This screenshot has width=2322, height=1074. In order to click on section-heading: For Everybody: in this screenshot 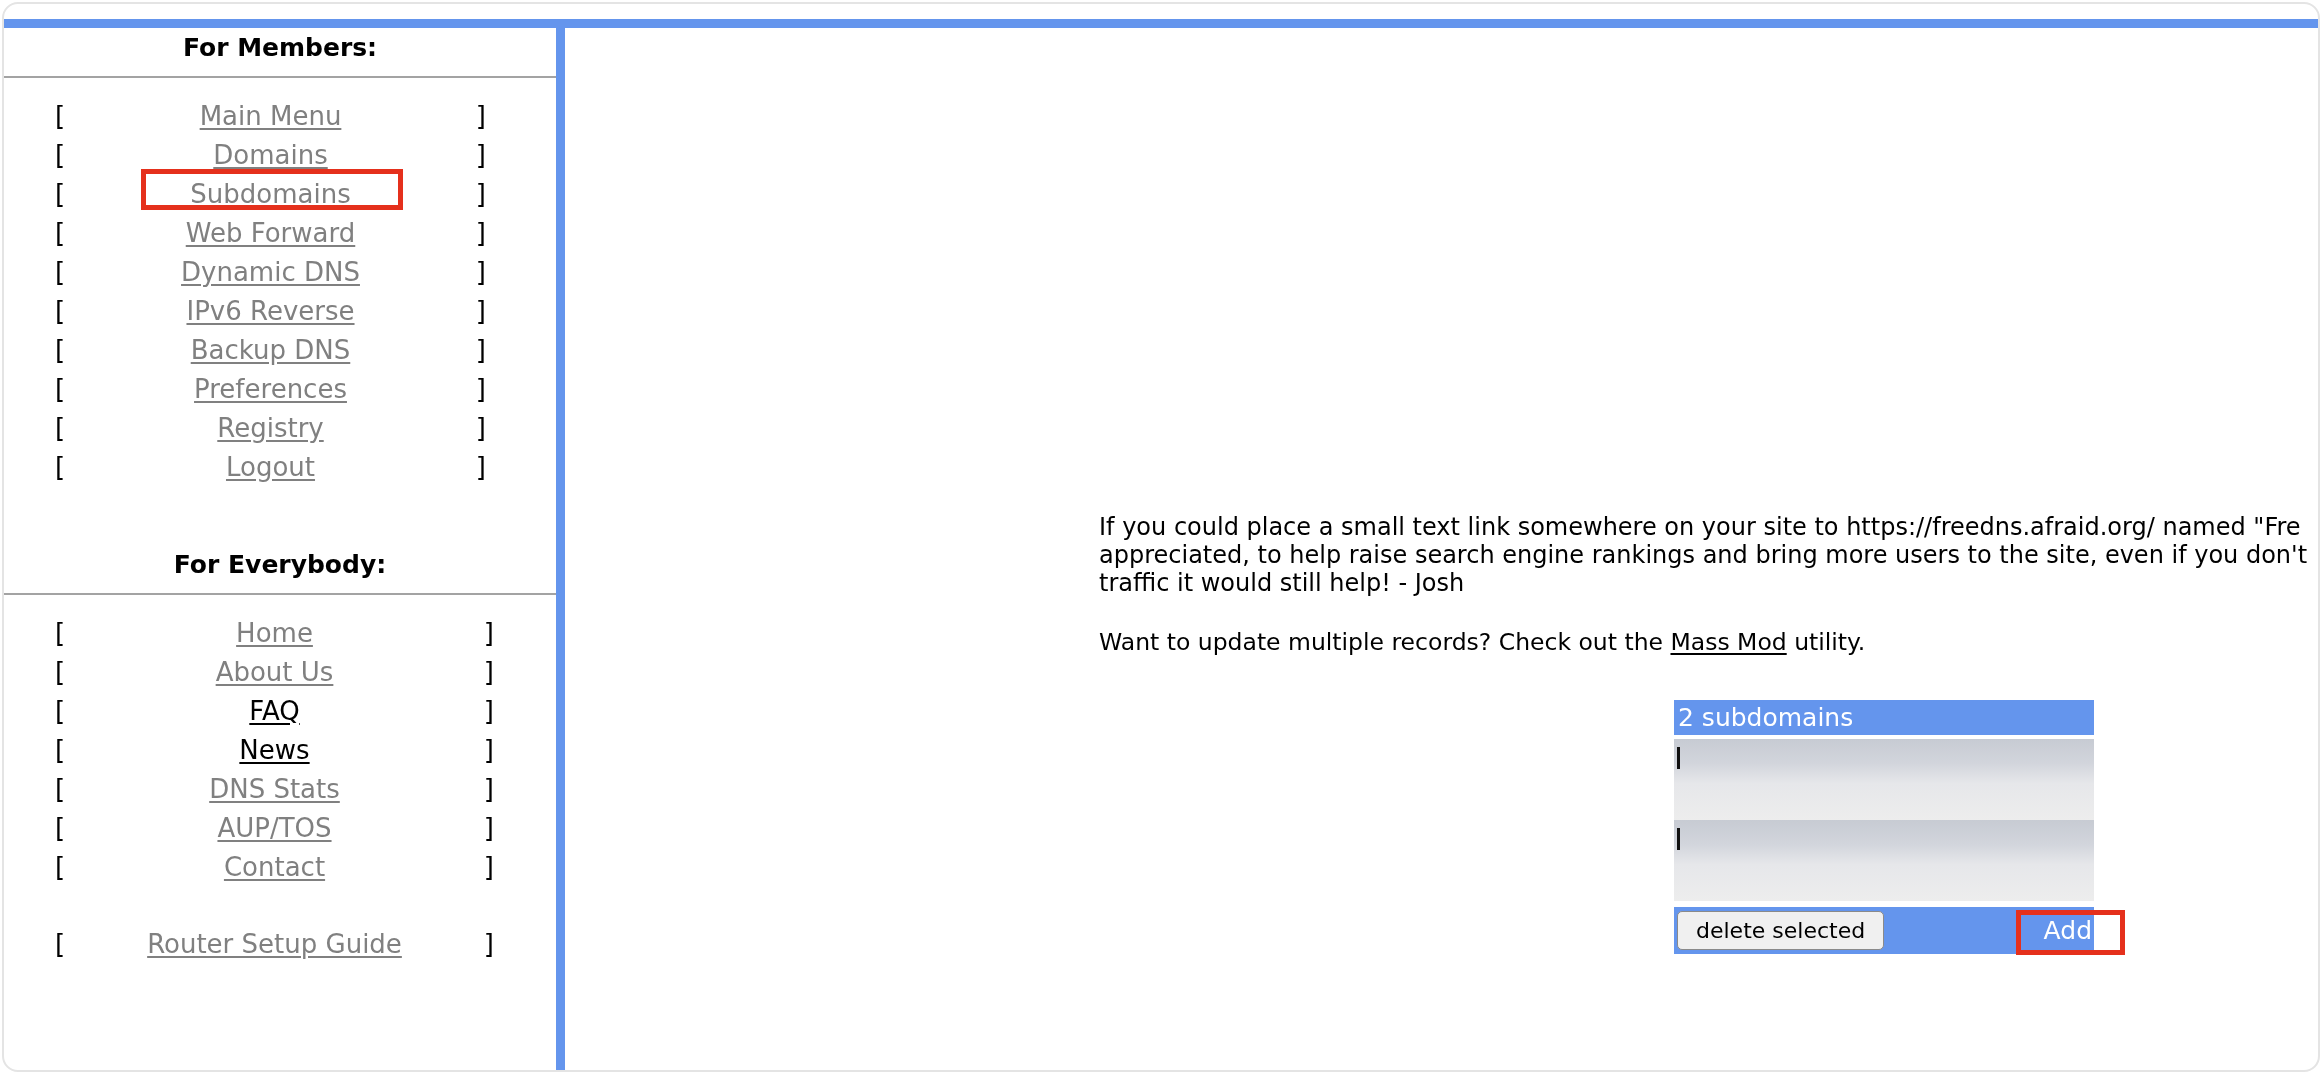, I will do `click(280, 565)`.